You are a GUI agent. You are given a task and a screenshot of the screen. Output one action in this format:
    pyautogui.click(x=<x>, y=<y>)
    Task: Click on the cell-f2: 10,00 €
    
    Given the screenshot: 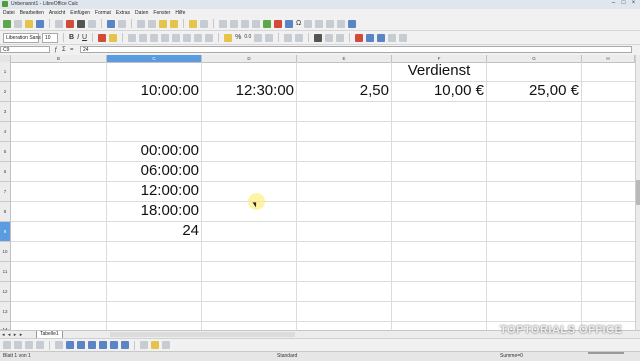 What is the action you would take?
    pyautogui.click(x=438, y=91)
    